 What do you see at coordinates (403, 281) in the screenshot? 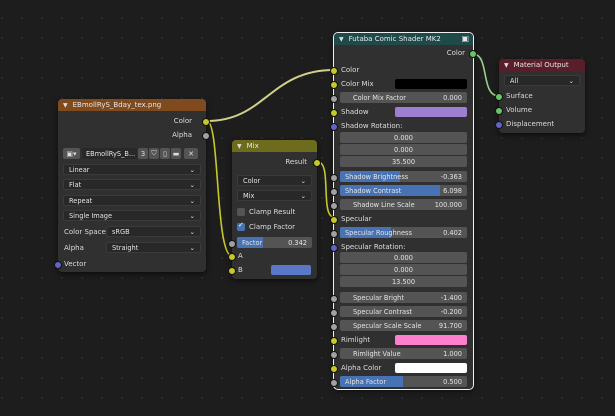
I see `specular-rotation-z: 13.500` at bounding box center [403, 281].